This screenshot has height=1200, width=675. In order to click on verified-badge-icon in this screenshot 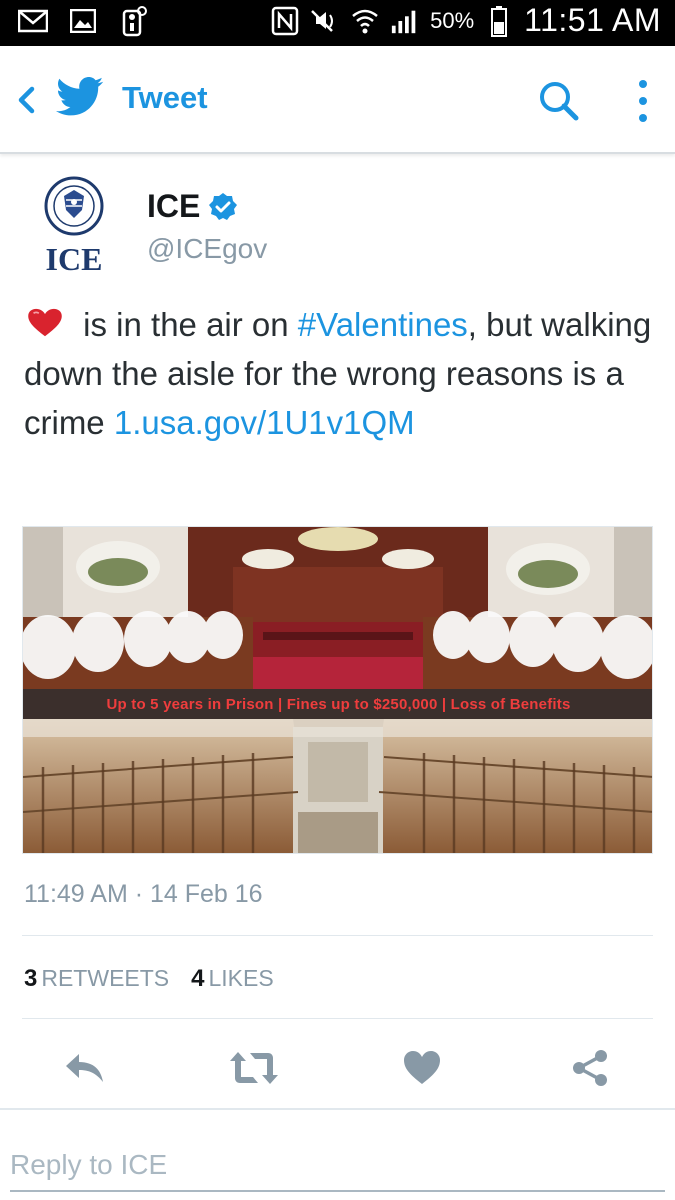, I will do `click(223, 206)`.